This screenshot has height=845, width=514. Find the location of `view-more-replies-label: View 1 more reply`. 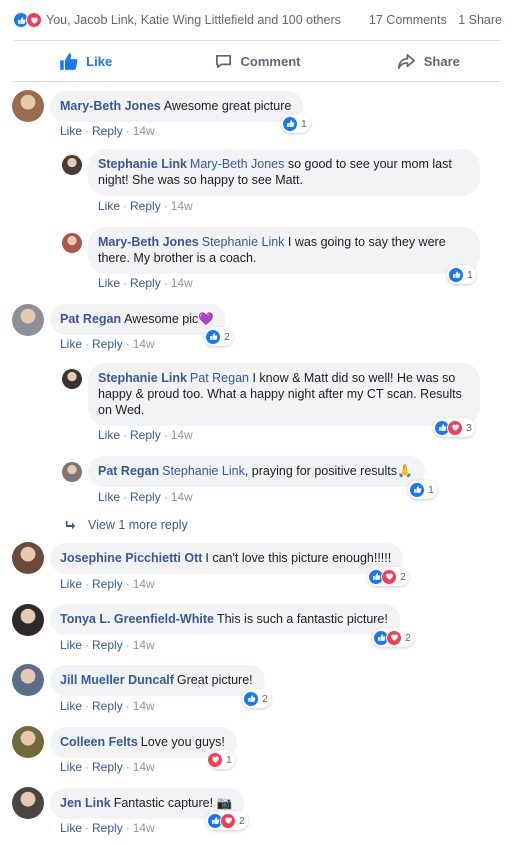

view-more-replies-label: View 1 more reply is located at coordinates (138, 525).